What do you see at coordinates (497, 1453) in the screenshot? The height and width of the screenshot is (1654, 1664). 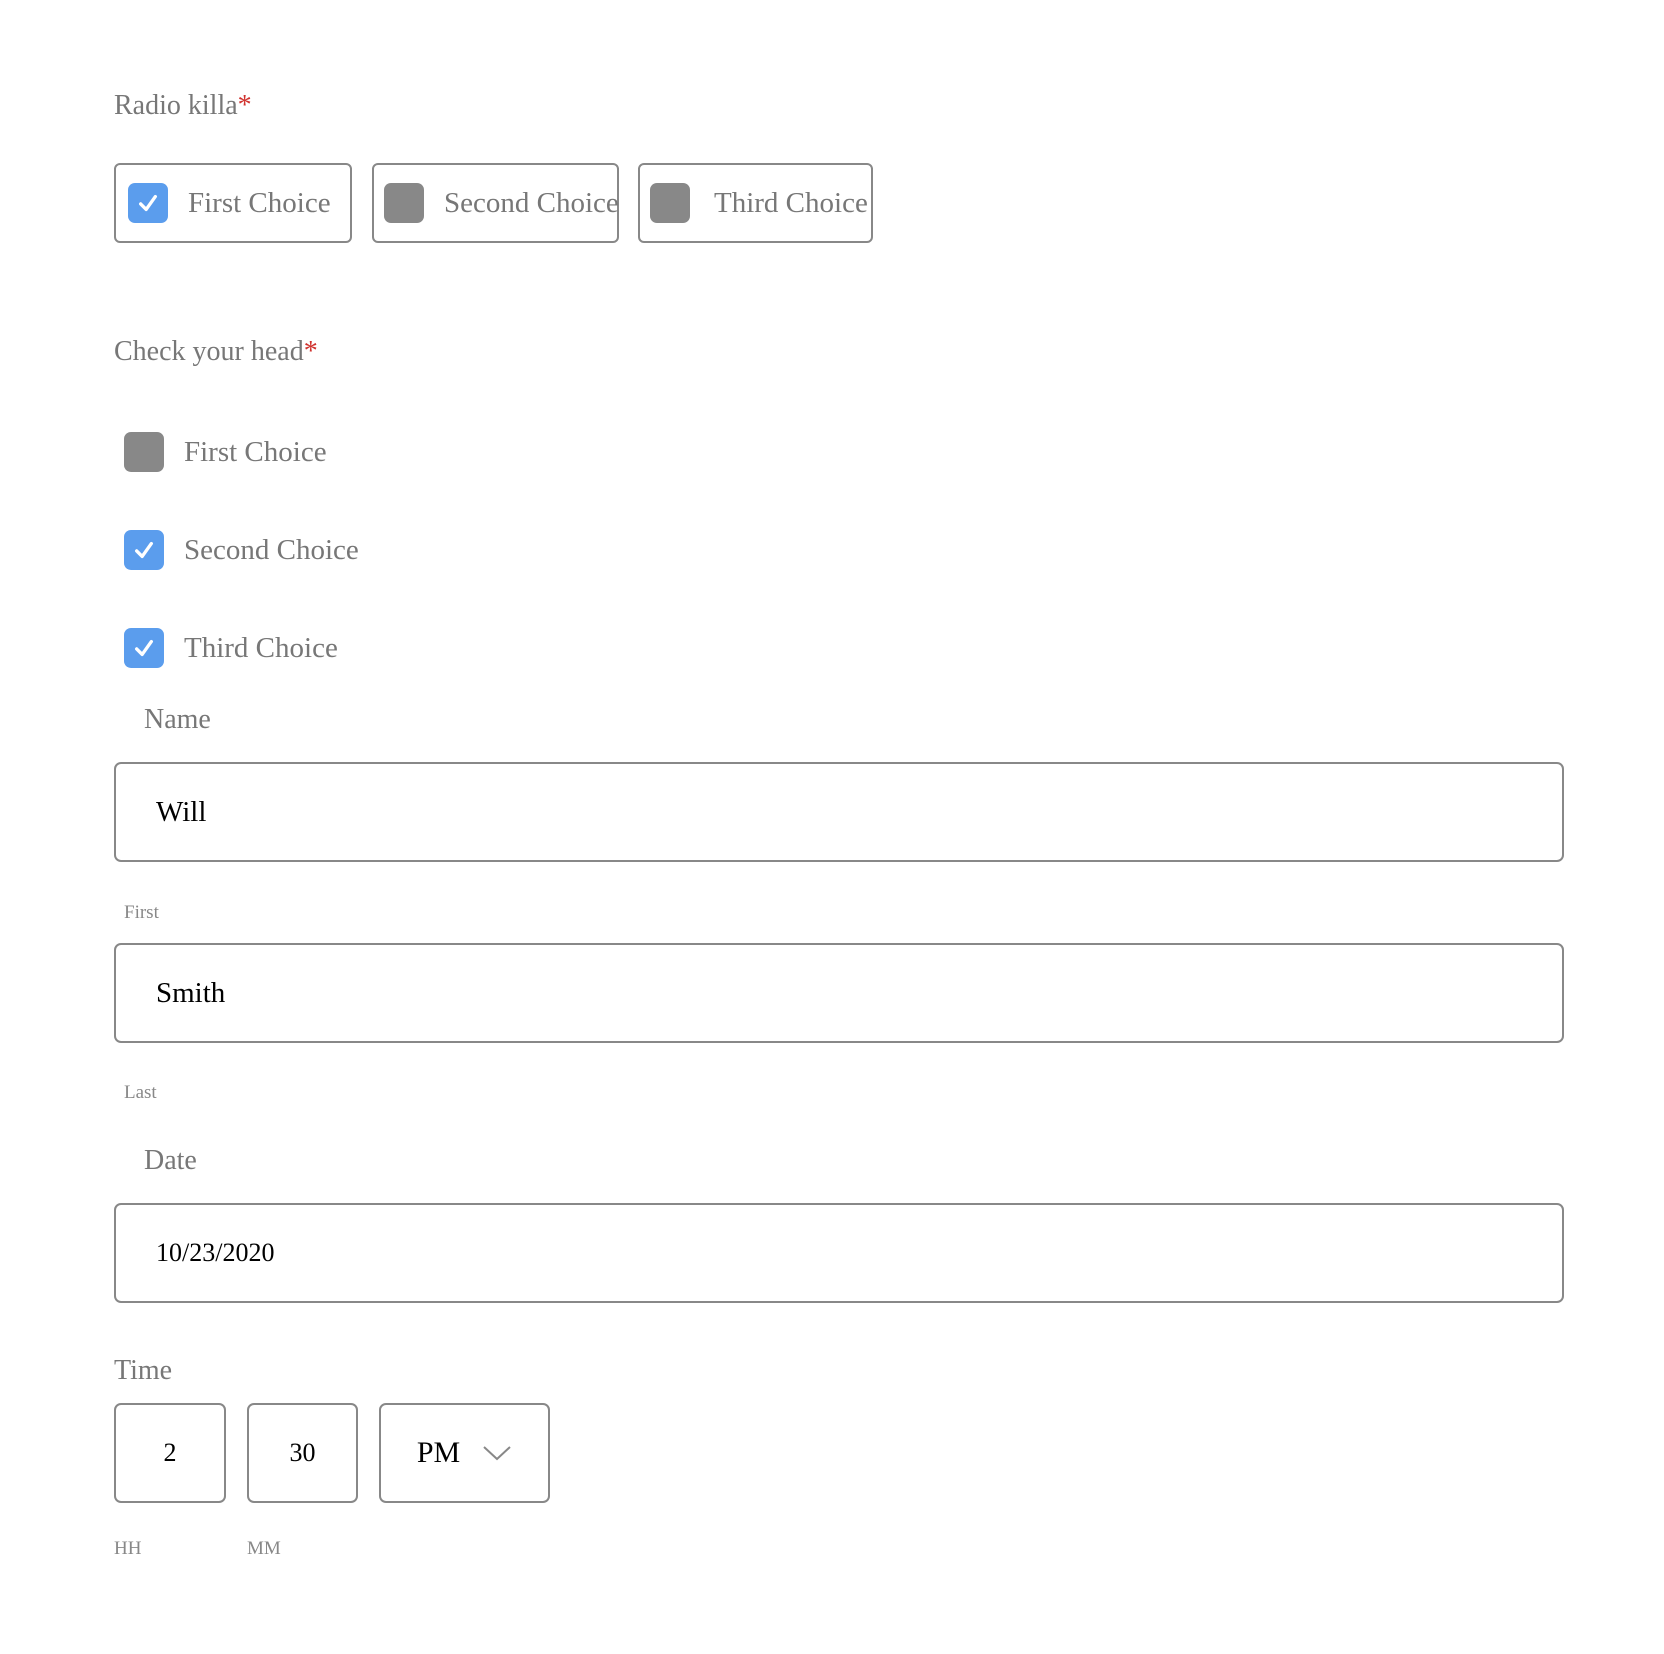 I see `chevron-down-icon` at bounding box center [497, 1453].